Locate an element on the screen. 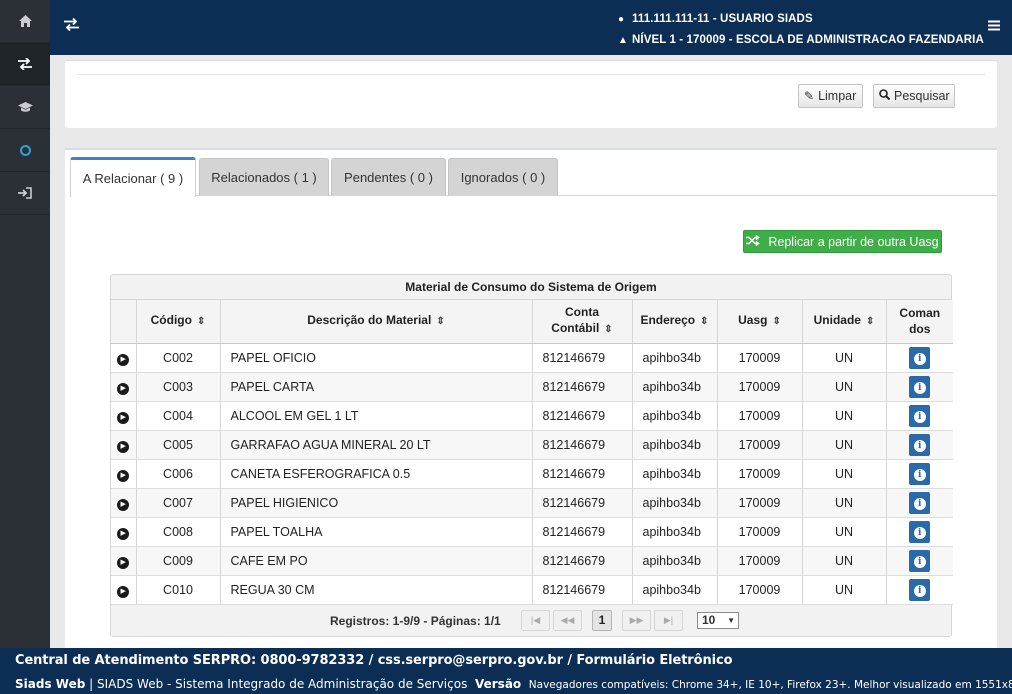 The image size is (1012, 694). col-unit: Unidade ⇕ is located at coordinates (844, 322).